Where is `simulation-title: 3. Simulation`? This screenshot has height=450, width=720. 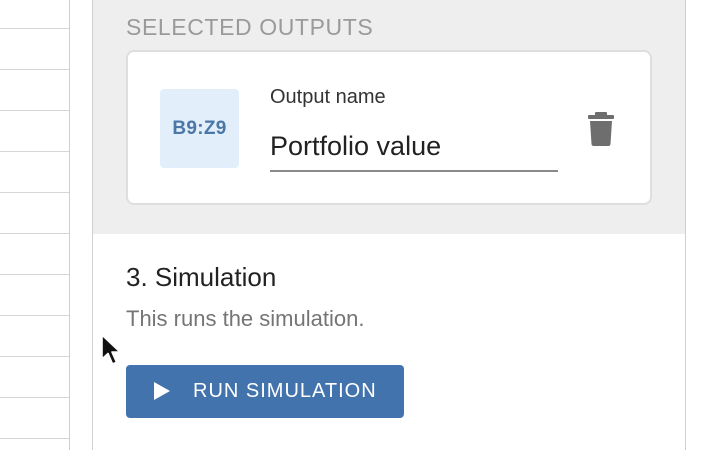
simulation-title: 3. Simulation is located at coordinates (201, 277).